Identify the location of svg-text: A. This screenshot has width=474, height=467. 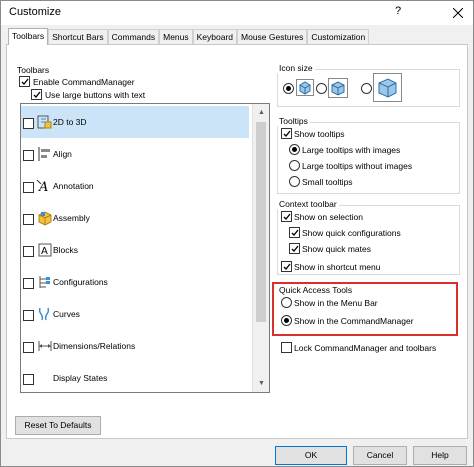
(44, 251).